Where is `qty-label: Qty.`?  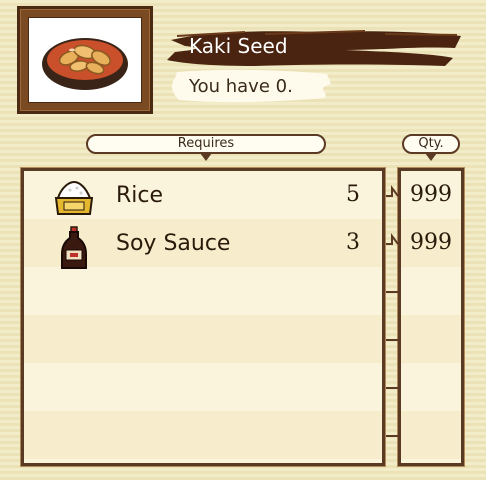 qty-label: Qty. is located at coordinates (431, 143).